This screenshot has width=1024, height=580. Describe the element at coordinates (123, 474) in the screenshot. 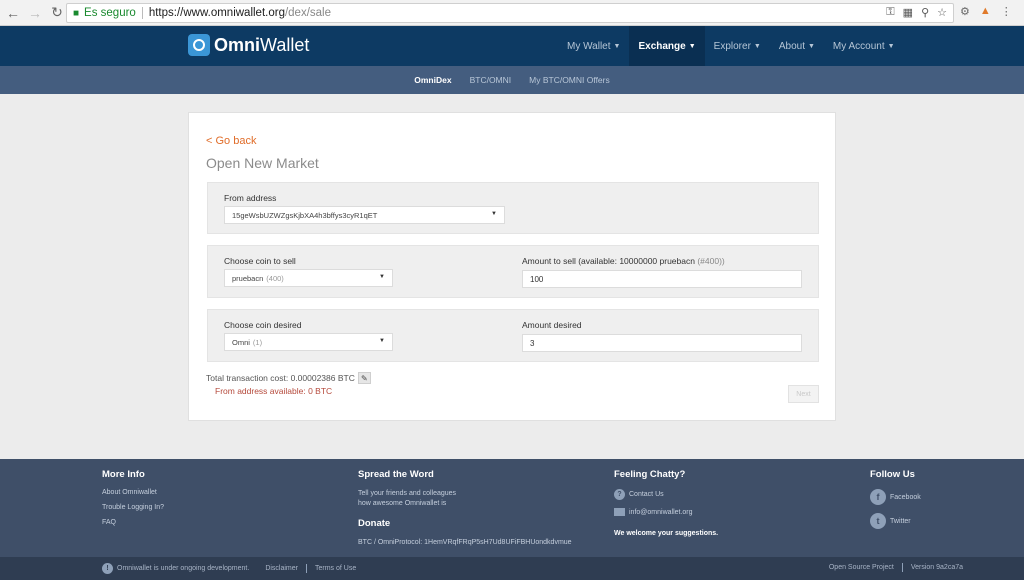

I see `footer-heading: More Info` at that location.